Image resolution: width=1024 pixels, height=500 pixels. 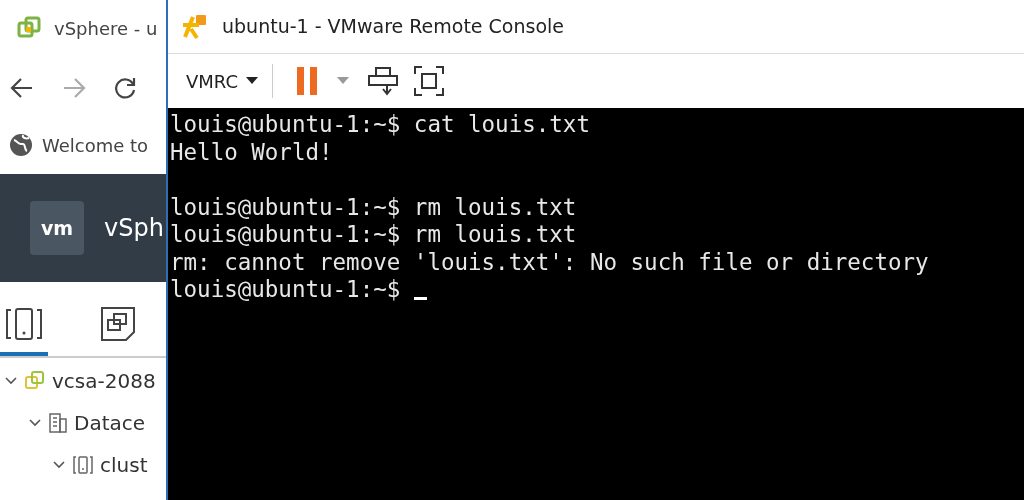 I want to click on send-keys-icon, so click(x=383, y=81).